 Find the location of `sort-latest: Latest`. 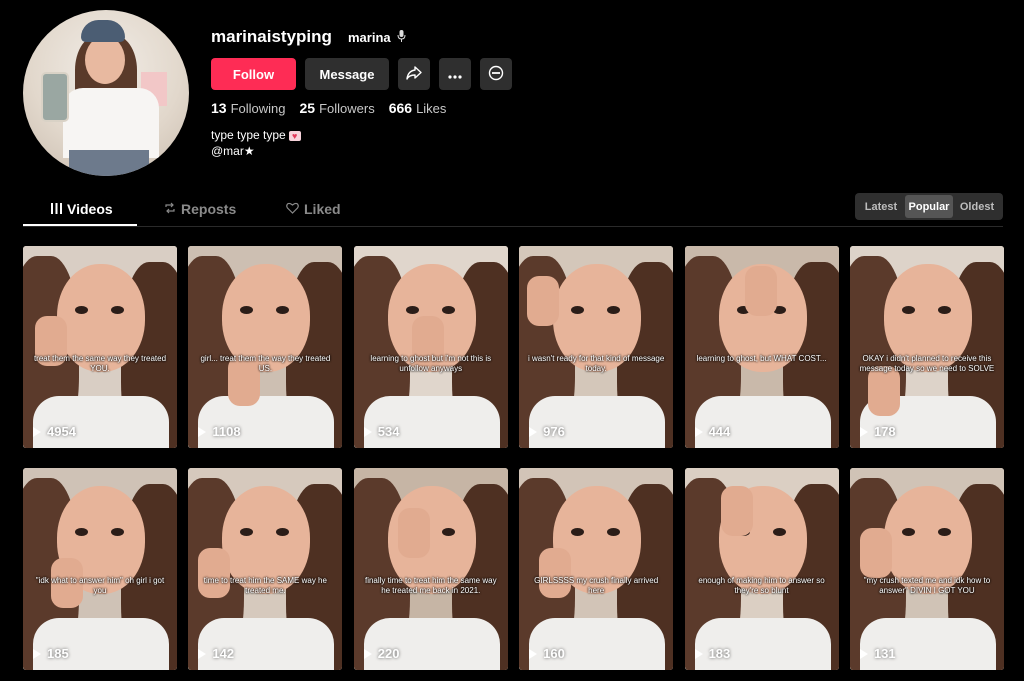

sort-latest: Latest is located at coordinates (881, 206).